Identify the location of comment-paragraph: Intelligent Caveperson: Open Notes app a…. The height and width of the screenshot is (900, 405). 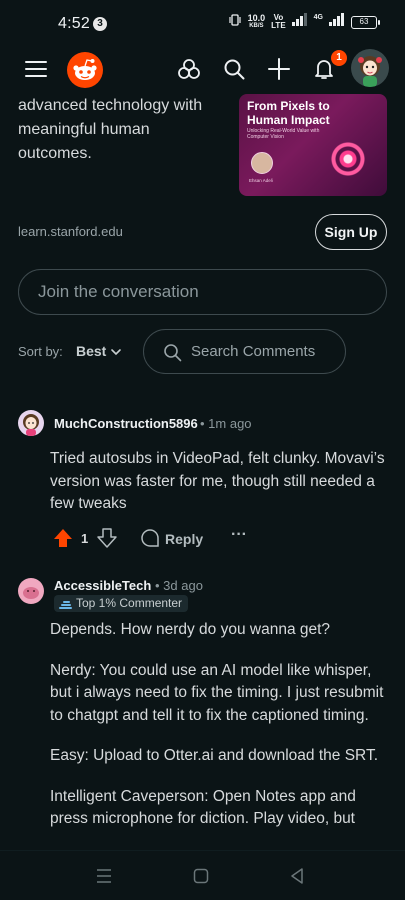
(203, 807).